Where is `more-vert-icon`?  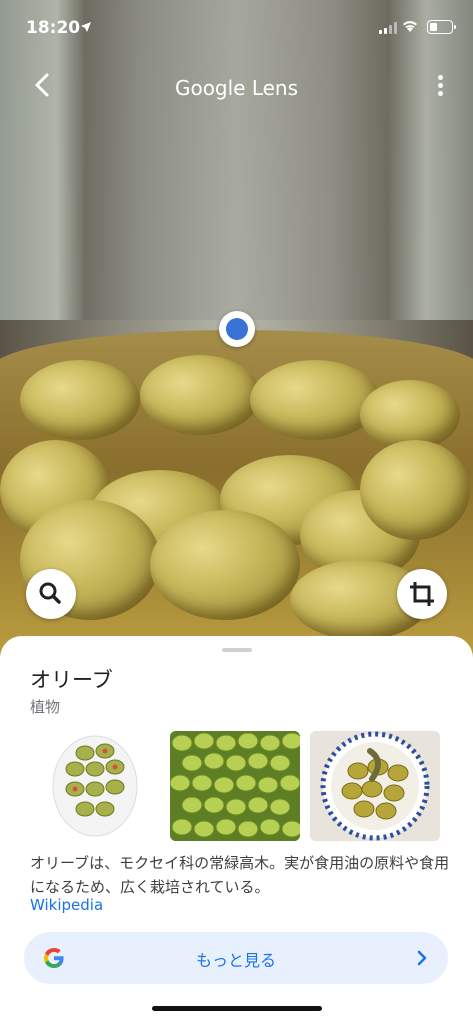 more-vert-icon is located at coordinates (440, 86).